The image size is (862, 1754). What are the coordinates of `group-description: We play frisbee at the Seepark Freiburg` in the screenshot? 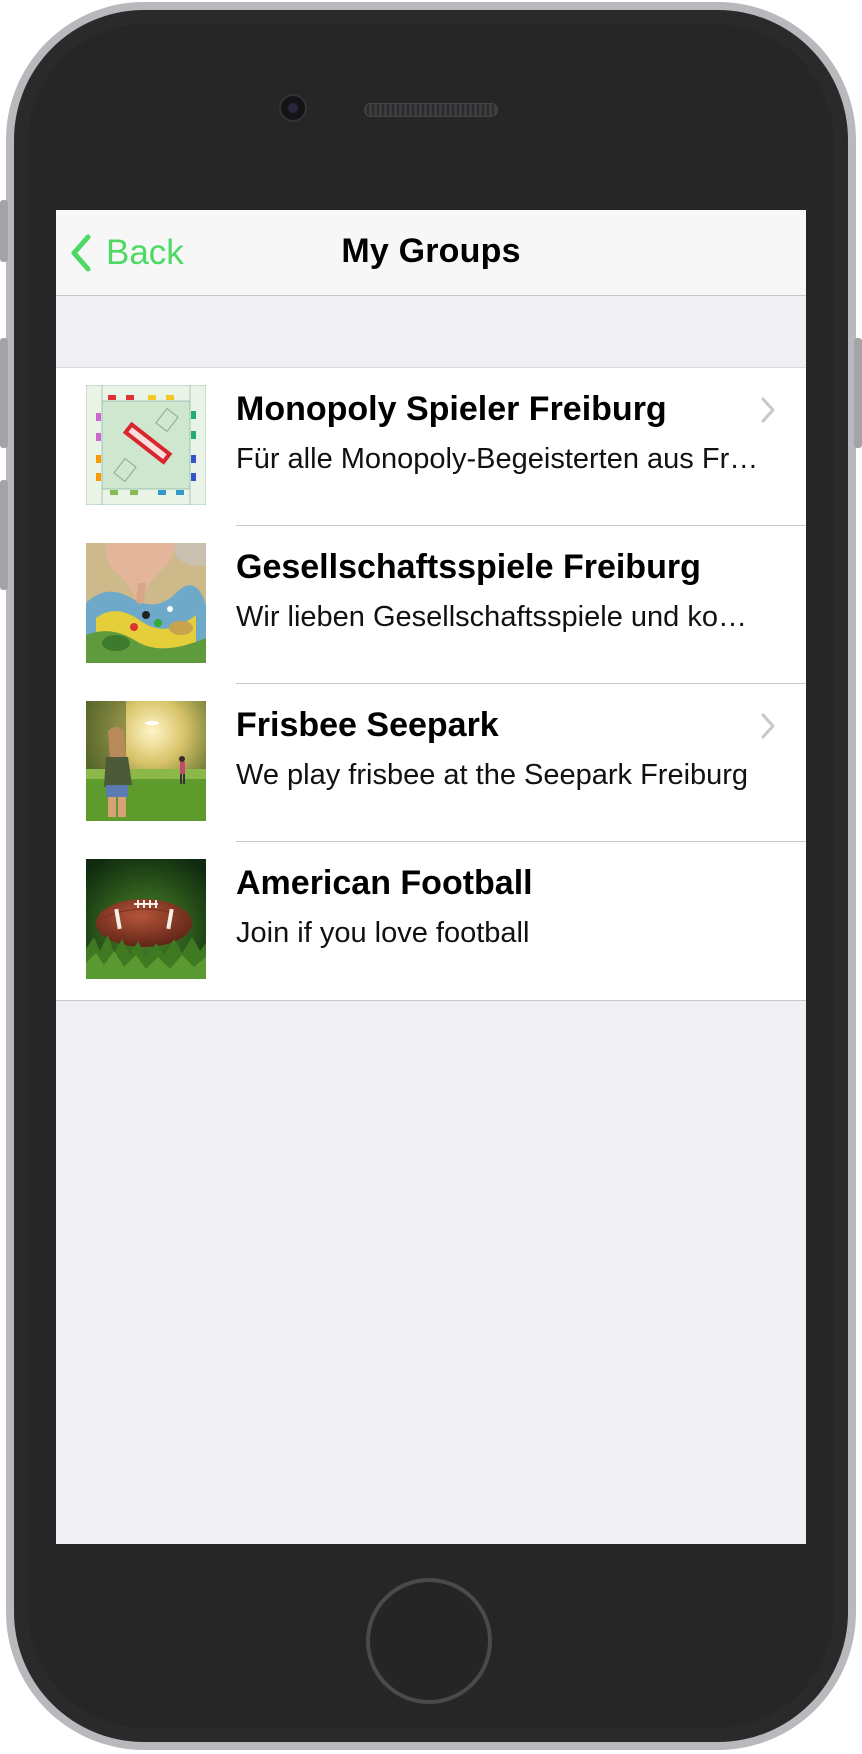 It's located at (492, 775).